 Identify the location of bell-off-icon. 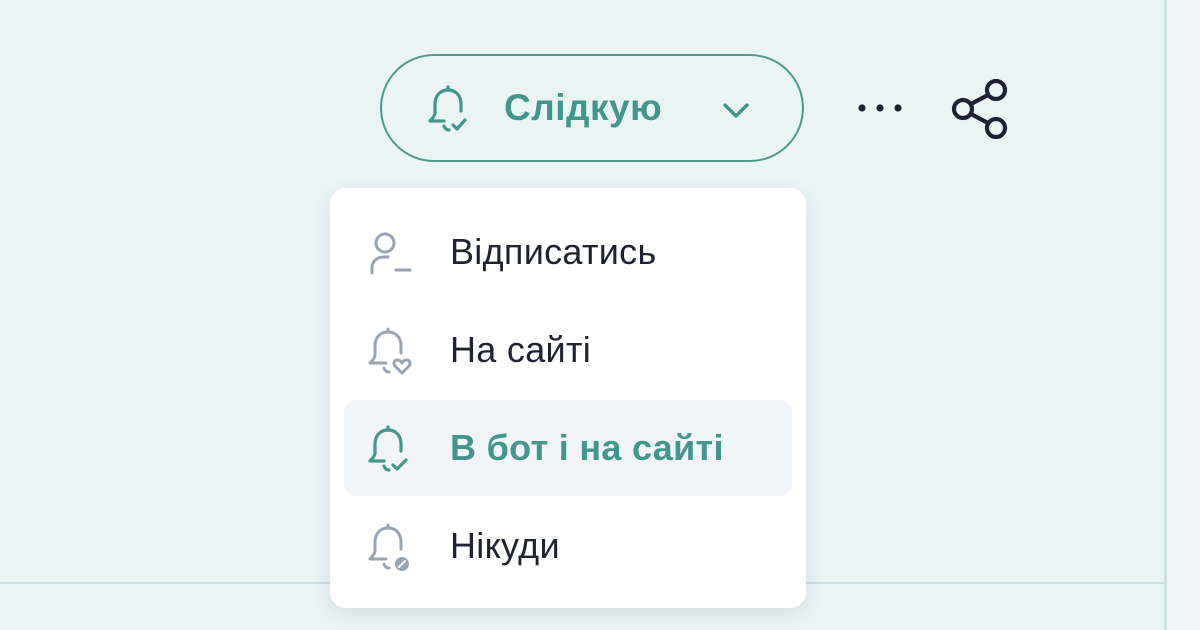
(388, 547).